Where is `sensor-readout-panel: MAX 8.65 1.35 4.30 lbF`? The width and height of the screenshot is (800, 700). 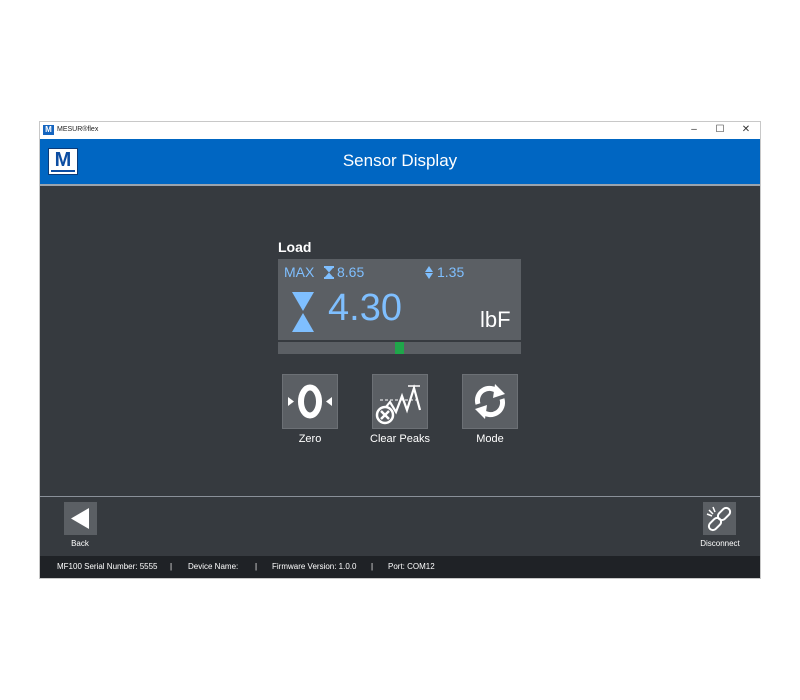
sensor-readout-panel: MAX 8.65 1.35 4.30 lbF is located at coordinates (399, 299).